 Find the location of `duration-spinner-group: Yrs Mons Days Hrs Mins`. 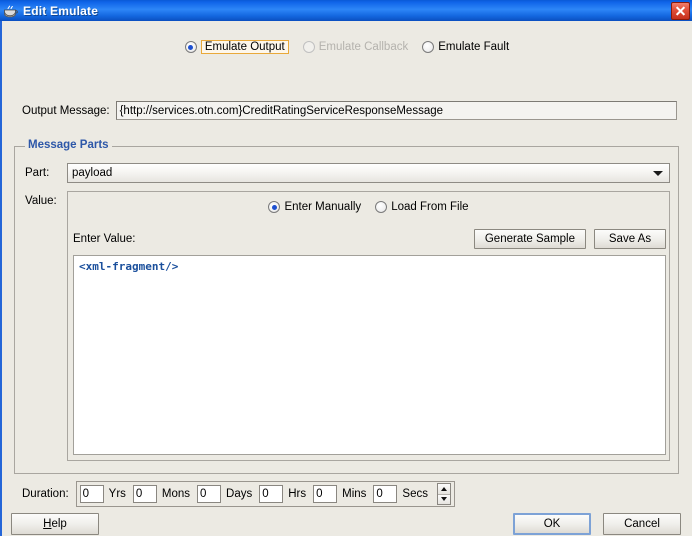

duration-spinner-group: Yrs Mons Days Hrs Mins is located at coordinates (265, 494).